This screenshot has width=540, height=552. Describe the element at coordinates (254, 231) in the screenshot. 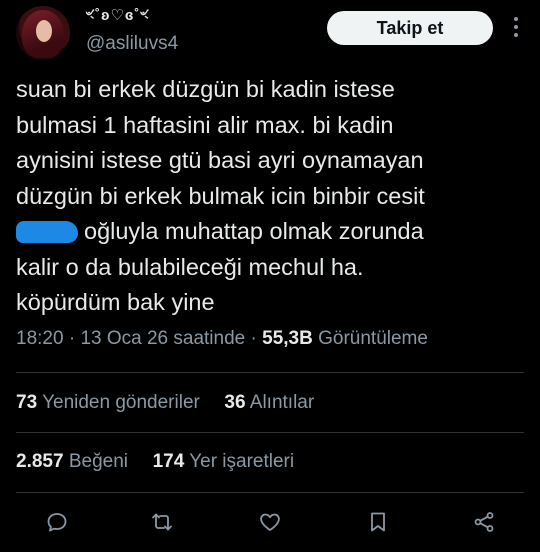

I see `tweet-line: oğluyla muhattap olmak zorunda` at that location.